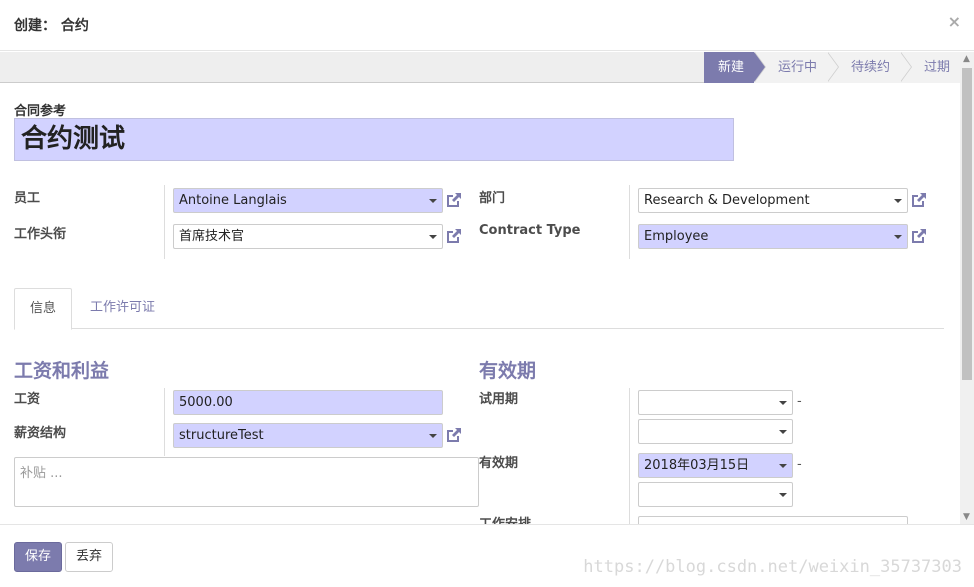 The width and height of the screenshot is (974, 587). I want to click on vertical-scrollbar: ▲ ▼, so click(967, 288).